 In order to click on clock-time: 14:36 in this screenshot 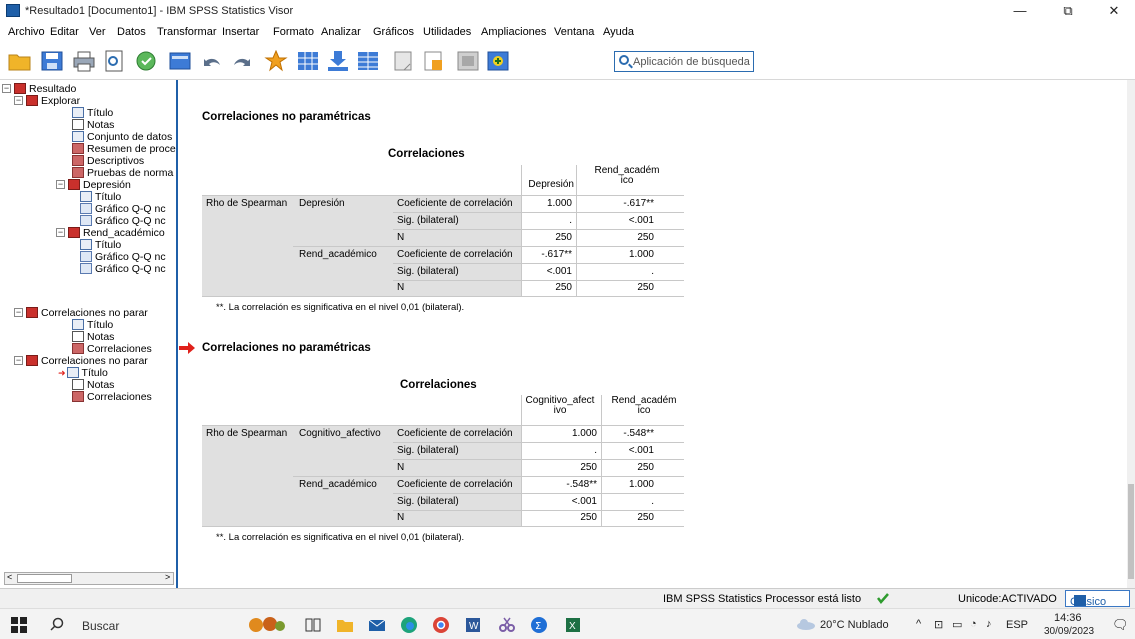, I will do `click(1068, 618)`.